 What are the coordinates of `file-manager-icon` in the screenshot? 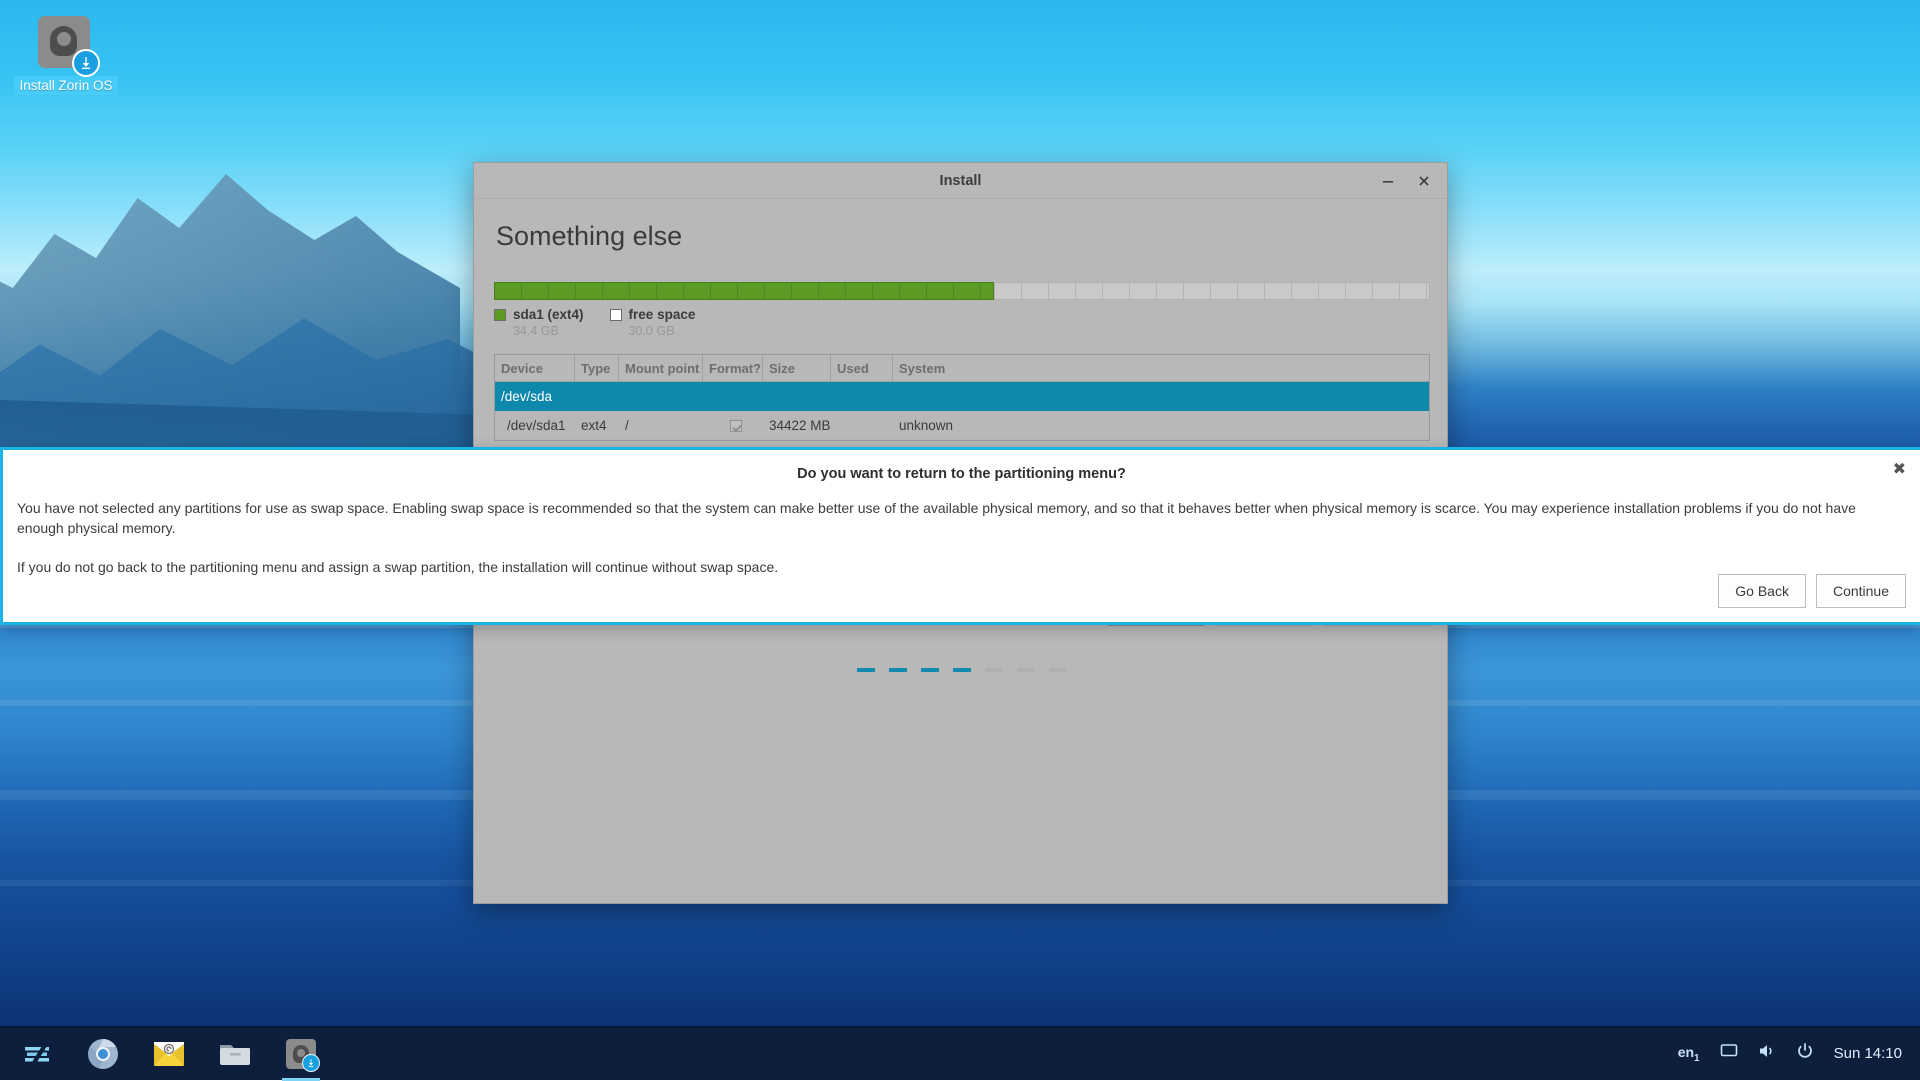 It's located at (235, 1054).